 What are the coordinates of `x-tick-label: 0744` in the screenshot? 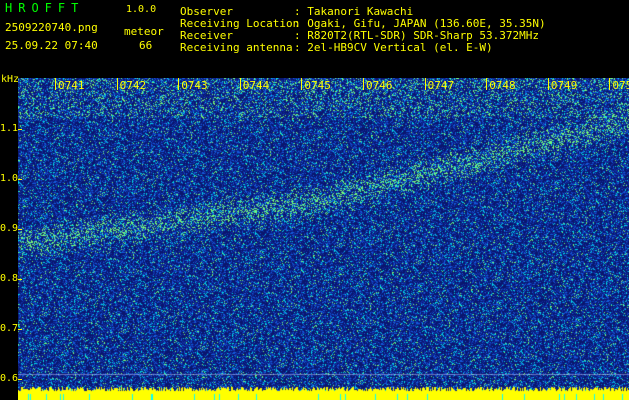 It's located at (256, 85).